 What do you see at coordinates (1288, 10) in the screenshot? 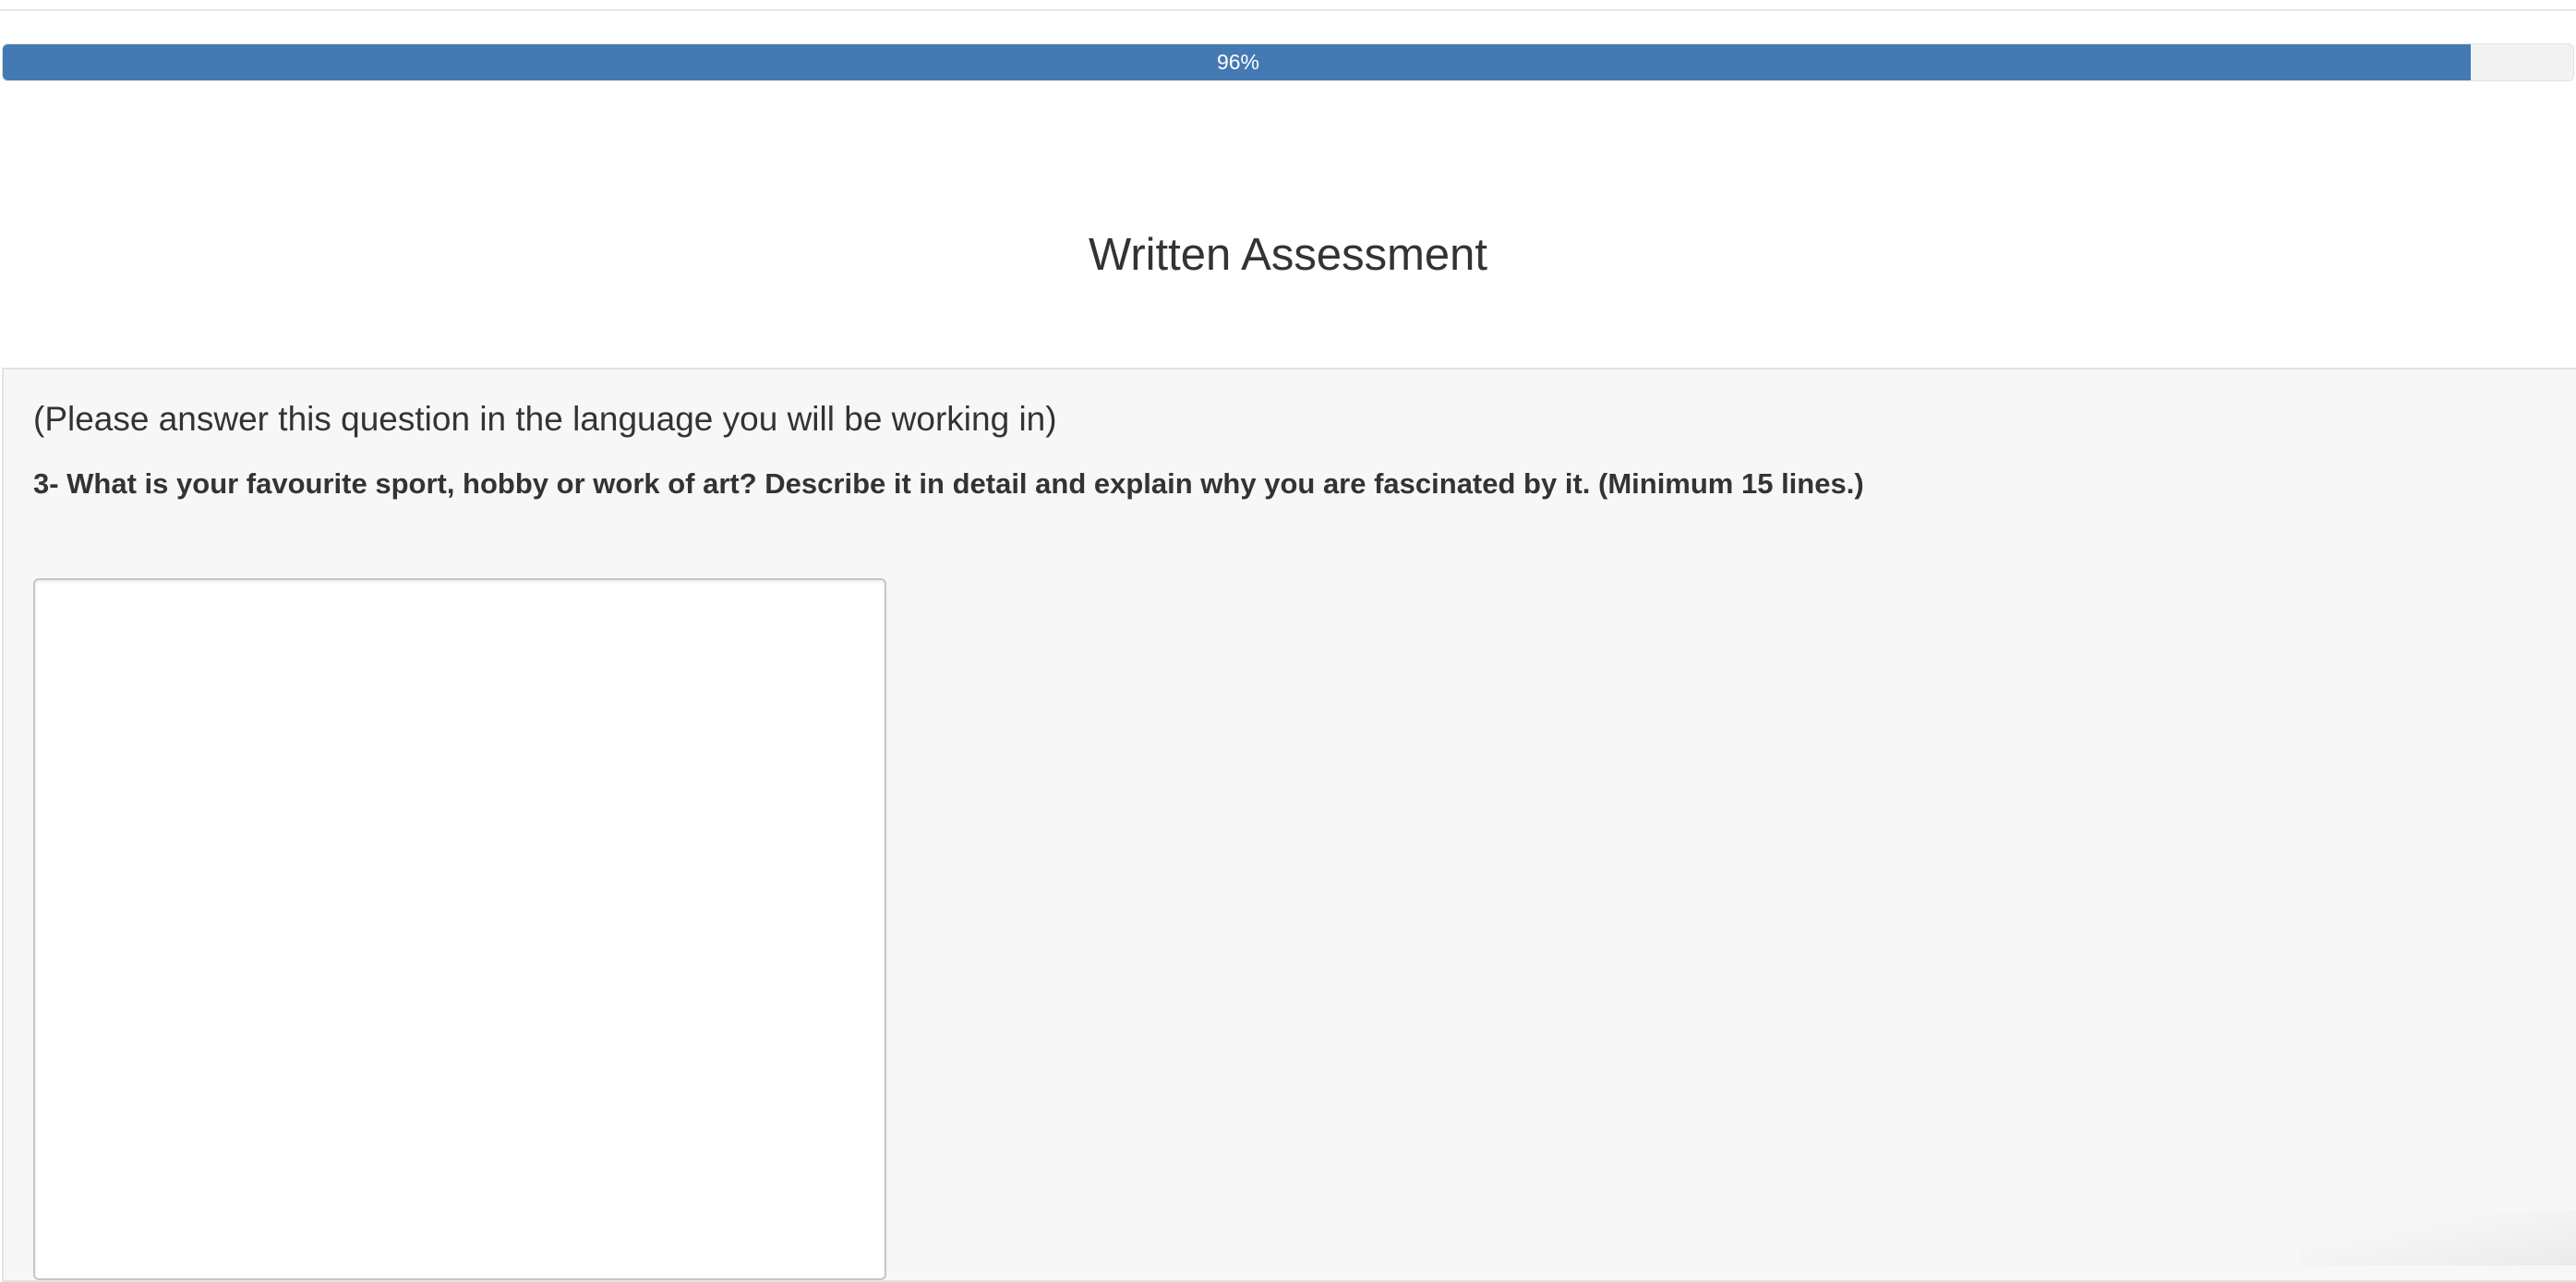
I see `top-divider` at bounding box center [1288, 10].